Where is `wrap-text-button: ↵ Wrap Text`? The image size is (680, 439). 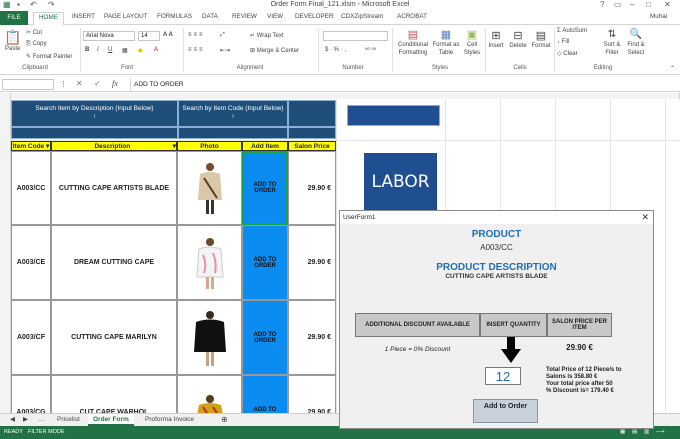
wrap-text-button: ↵ Wrap Text is located at coordinates (267, 35).